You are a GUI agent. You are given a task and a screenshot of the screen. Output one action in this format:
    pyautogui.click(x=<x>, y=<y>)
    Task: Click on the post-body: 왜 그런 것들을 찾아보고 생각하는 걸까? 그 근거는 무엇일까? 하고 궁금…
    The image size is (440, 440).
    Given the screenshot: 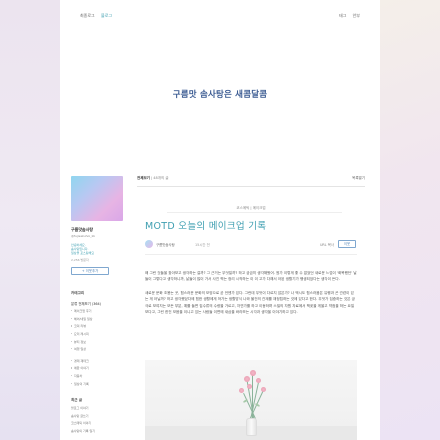 What is the action you would take?
    pyautogui.click(x=251, y=296)
    